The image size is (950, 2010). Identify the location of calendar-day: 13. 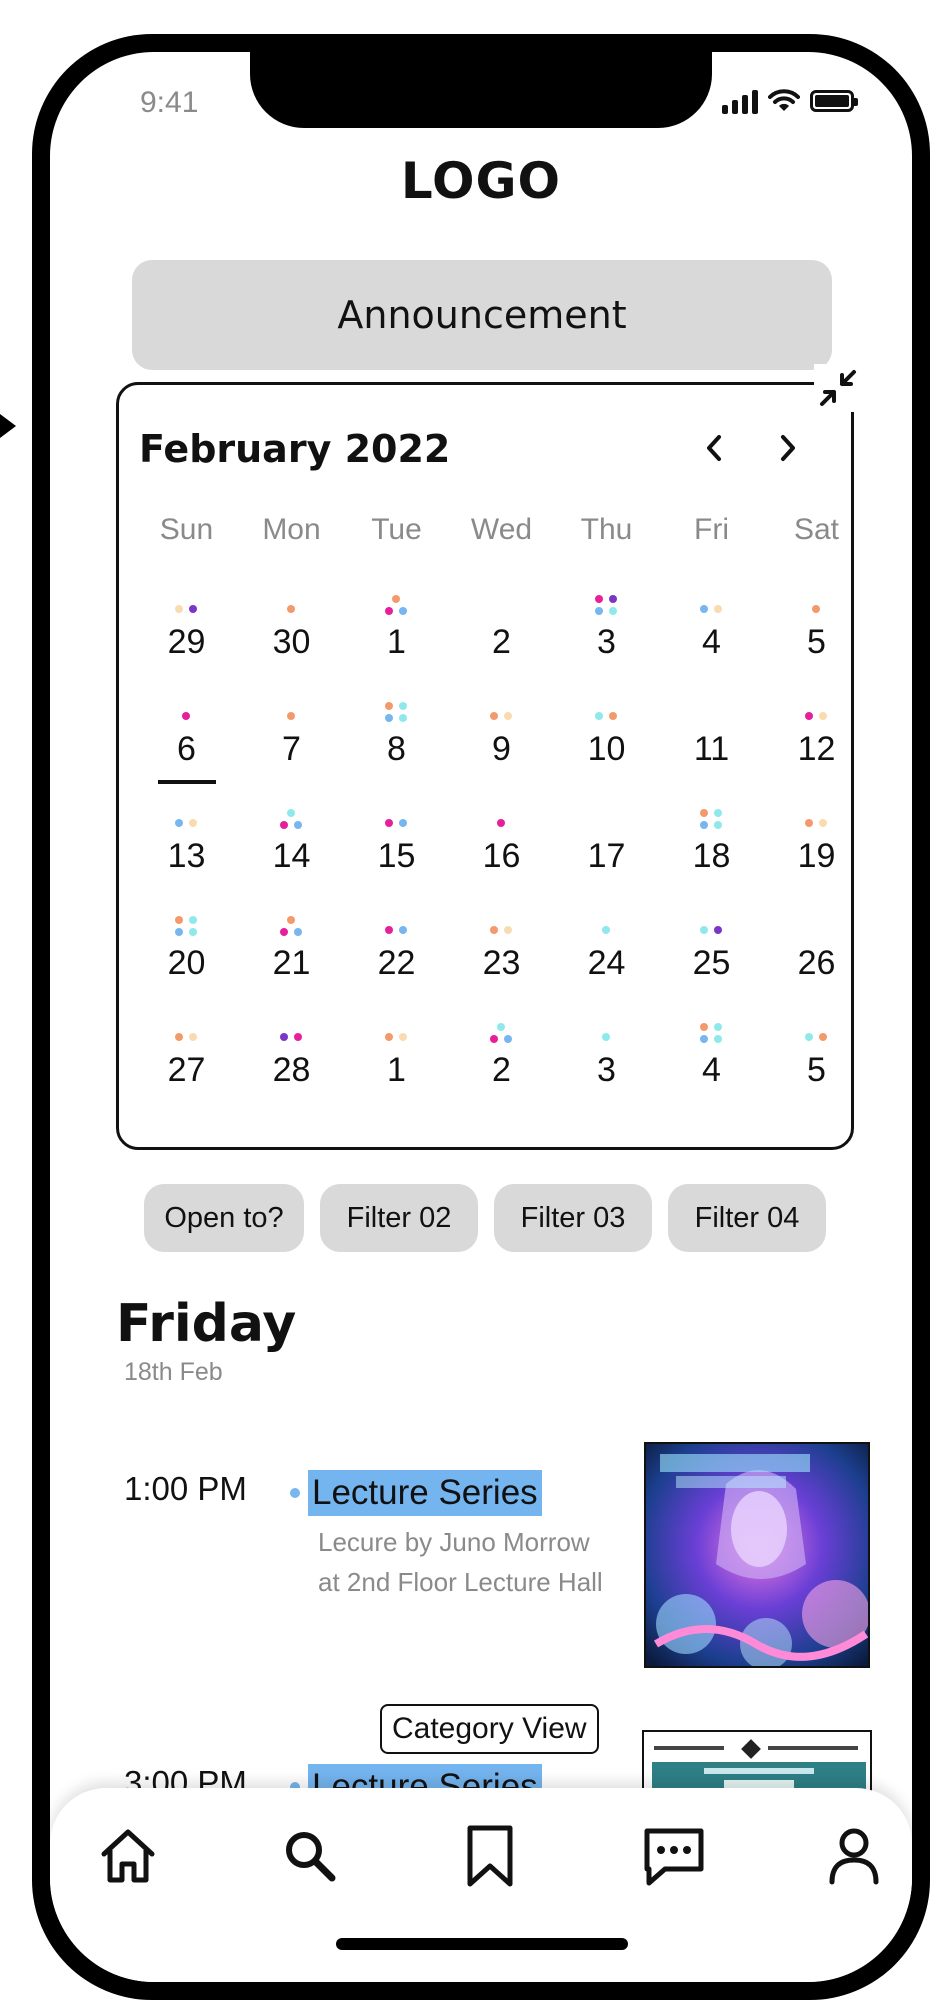
(186, 852).